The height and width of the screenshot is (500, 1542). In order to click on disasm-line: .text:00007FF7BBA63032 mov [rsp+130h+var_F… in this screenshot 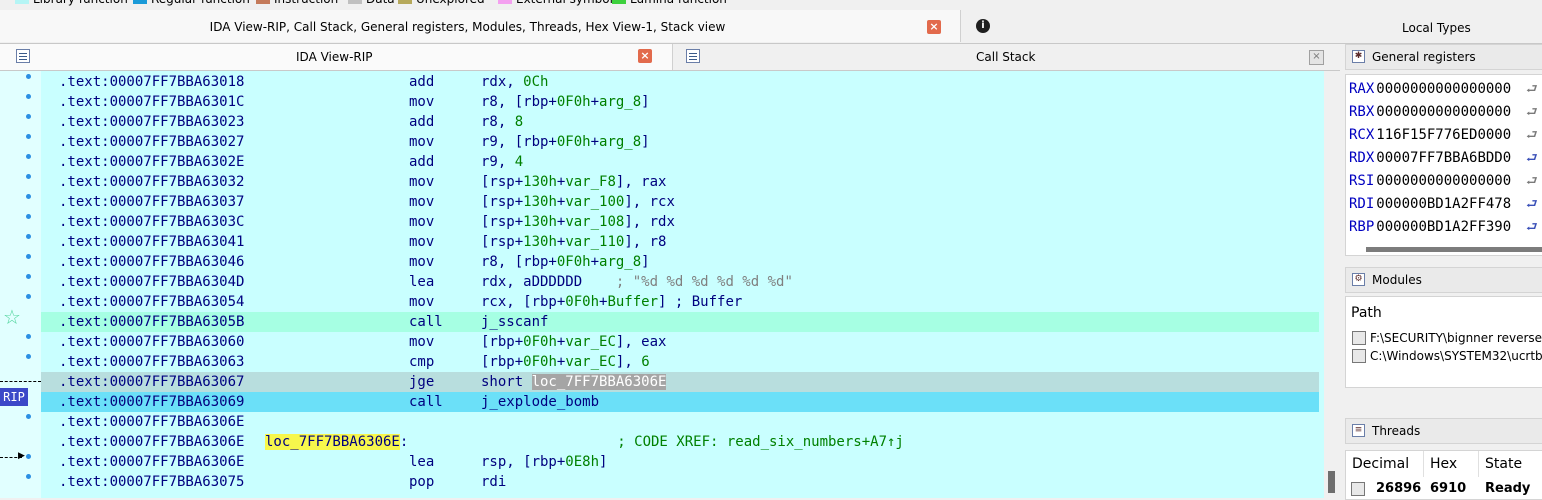, I will do `click(680, 182)`.